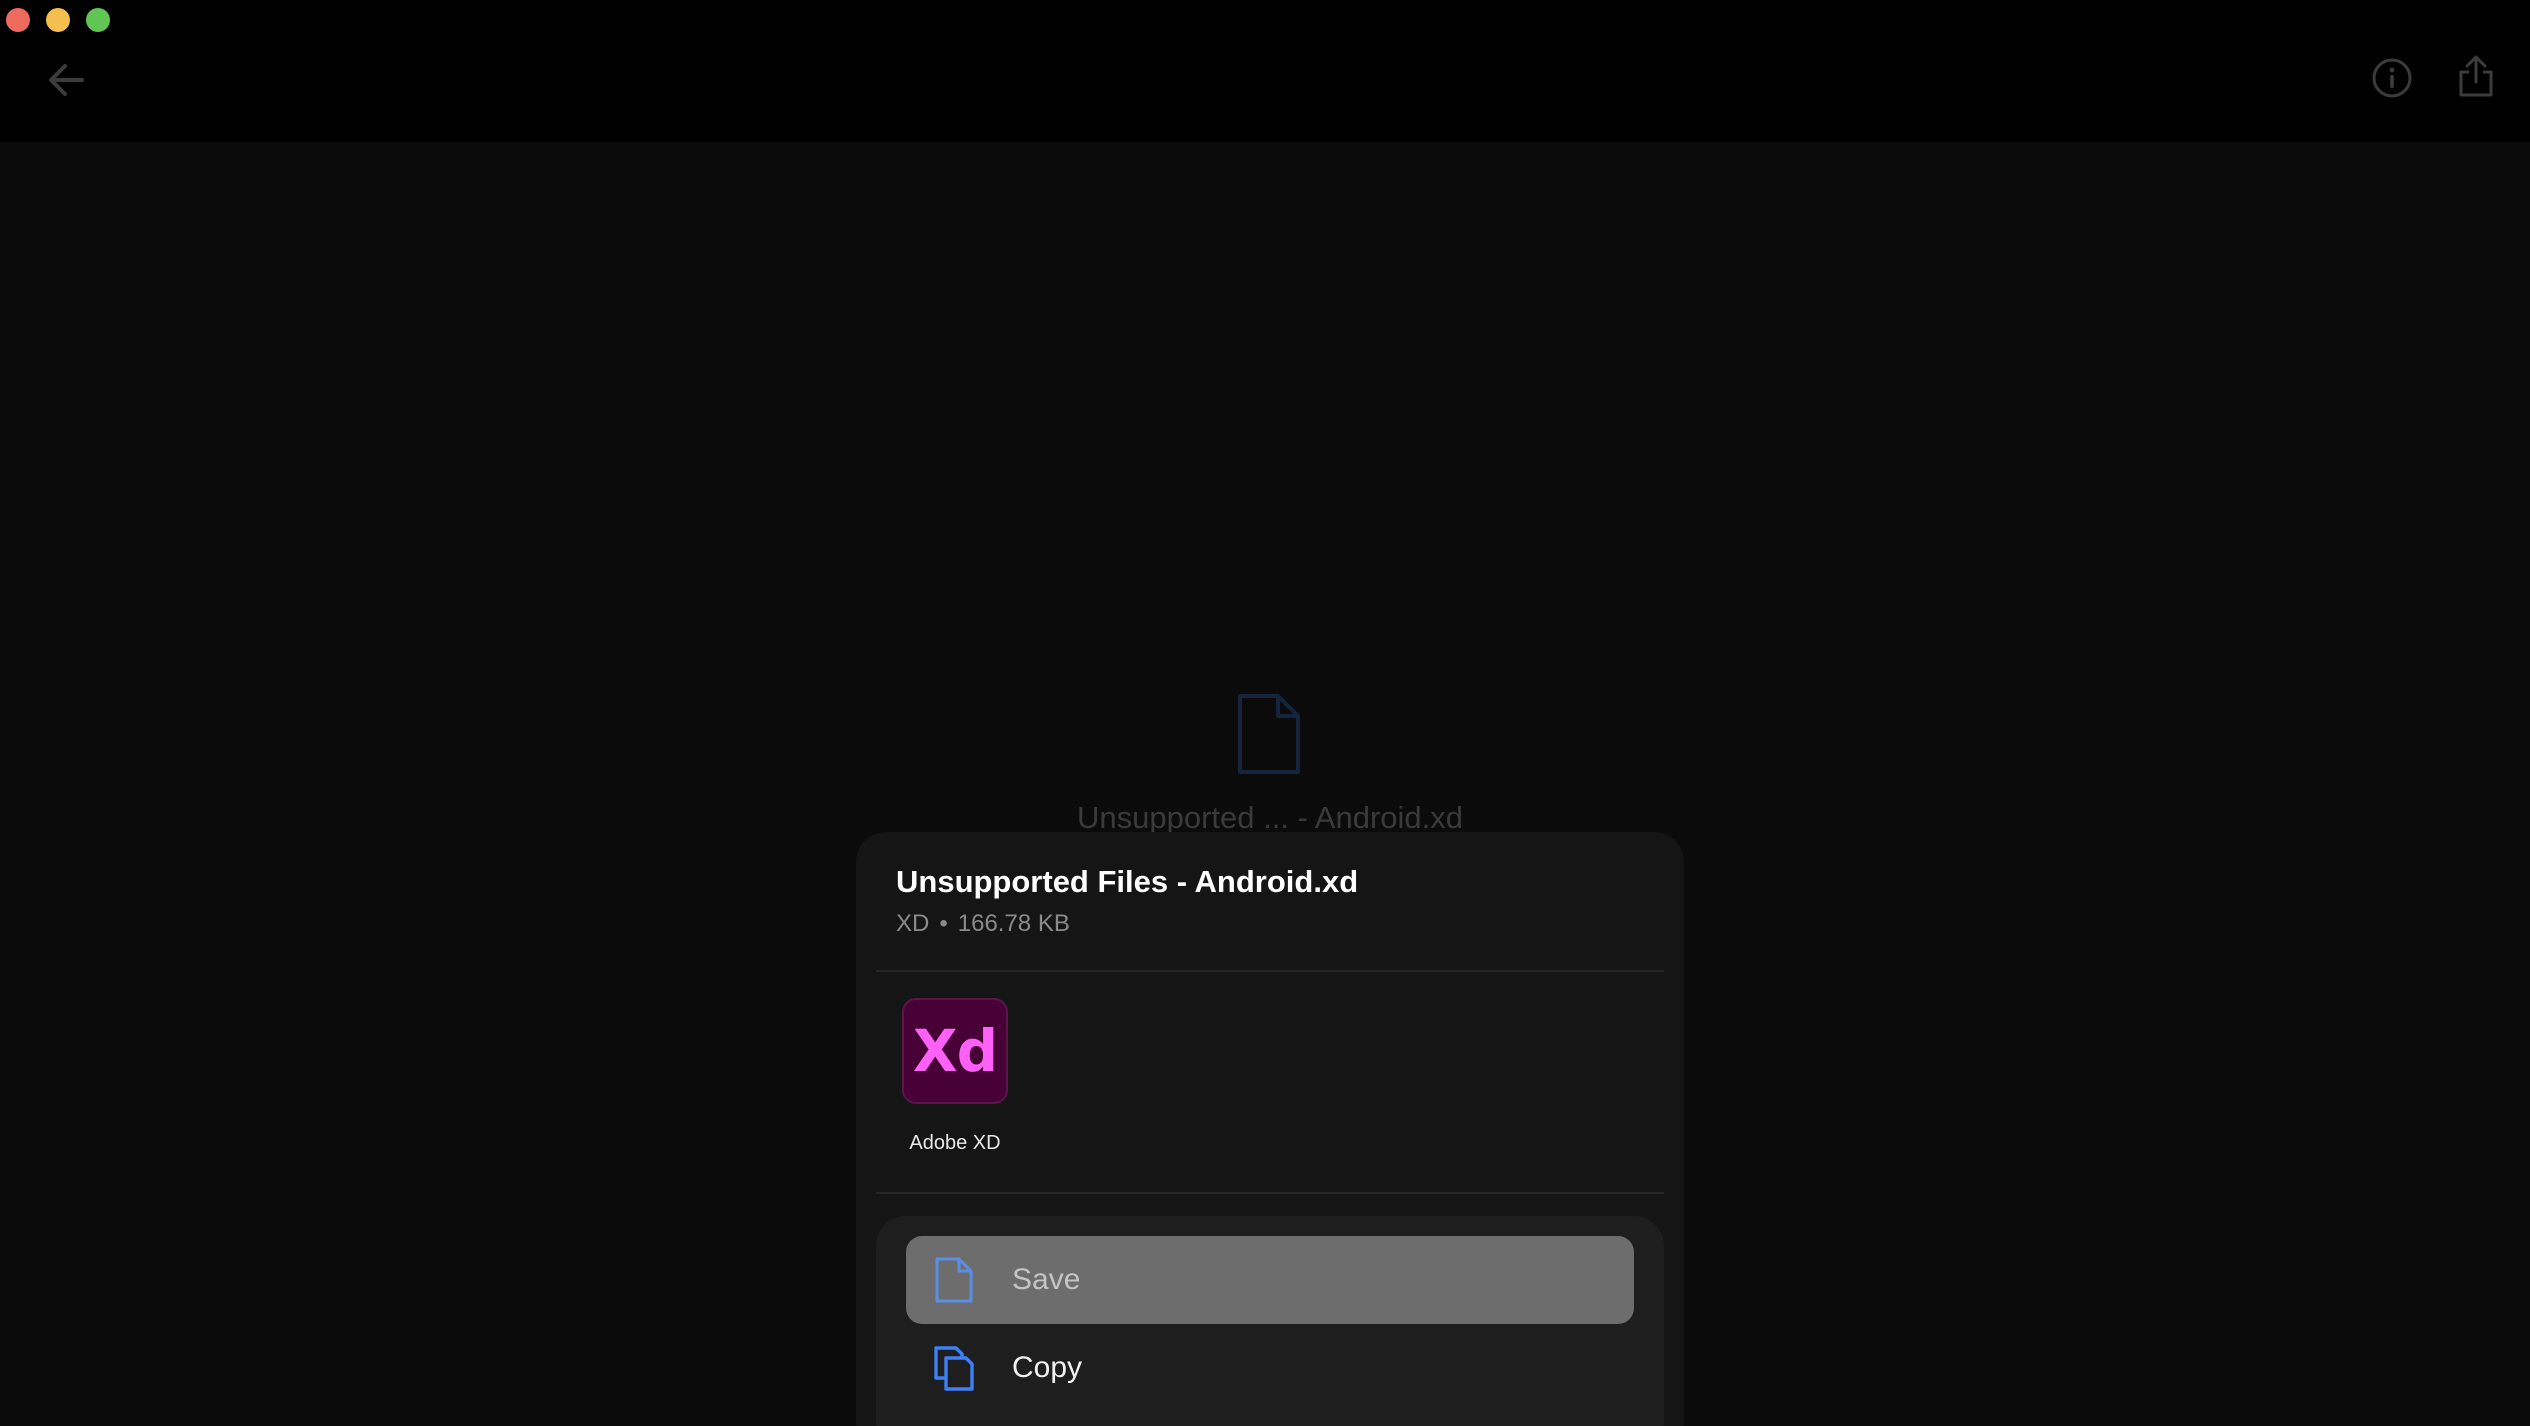 This screenshot has height=1426, width=2530. Describe the element at coordinates (1270, 1280) in the screenshot. I see `save-button: Save` at that location.